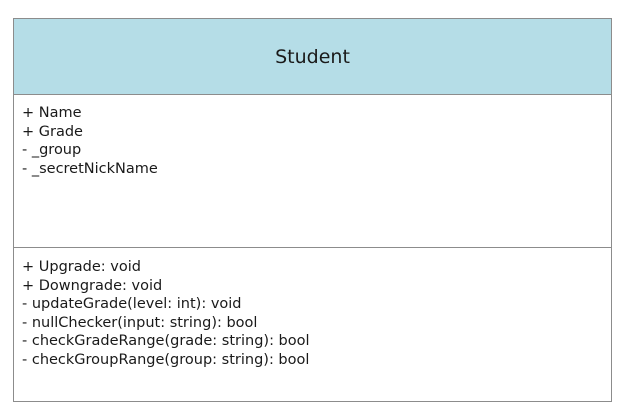 The image size is (625, 409). I want to click on attribute-grade: + Grade, so click(52, 131).